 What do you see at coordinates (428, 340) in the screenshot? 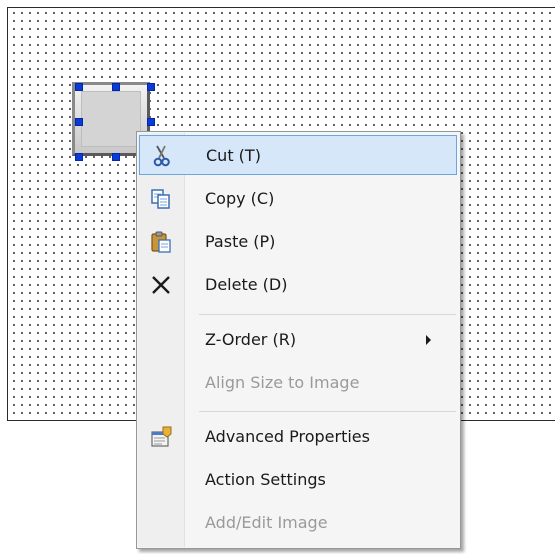
I see `submenu-arrow-icon` at bounding box center [428, 340].